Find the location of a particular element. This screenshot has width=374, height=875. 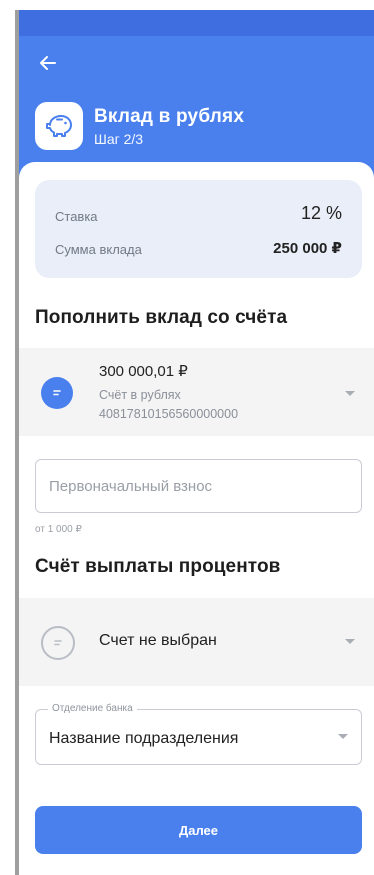

account-name: Счёт в рублях is located at coordinates (140, 395).